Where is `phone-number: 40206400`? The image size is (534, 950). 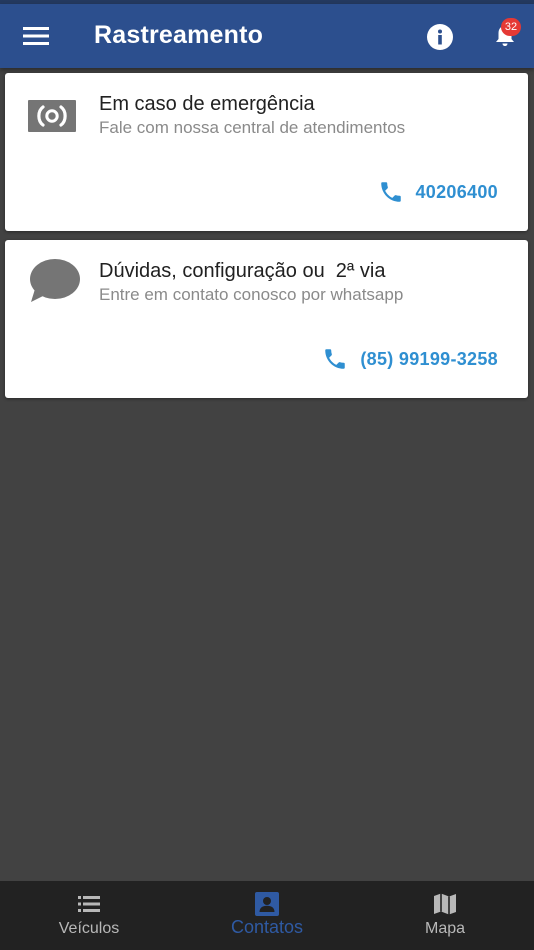
phone-number: 40206400 is located at coordinates (456, 192).